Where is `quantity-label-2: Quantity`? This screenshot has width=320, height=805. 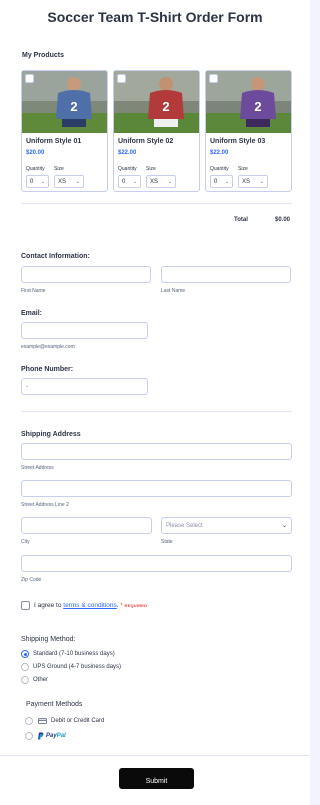 quantity-label-2: Quantity is located at coordinates (127, 169).